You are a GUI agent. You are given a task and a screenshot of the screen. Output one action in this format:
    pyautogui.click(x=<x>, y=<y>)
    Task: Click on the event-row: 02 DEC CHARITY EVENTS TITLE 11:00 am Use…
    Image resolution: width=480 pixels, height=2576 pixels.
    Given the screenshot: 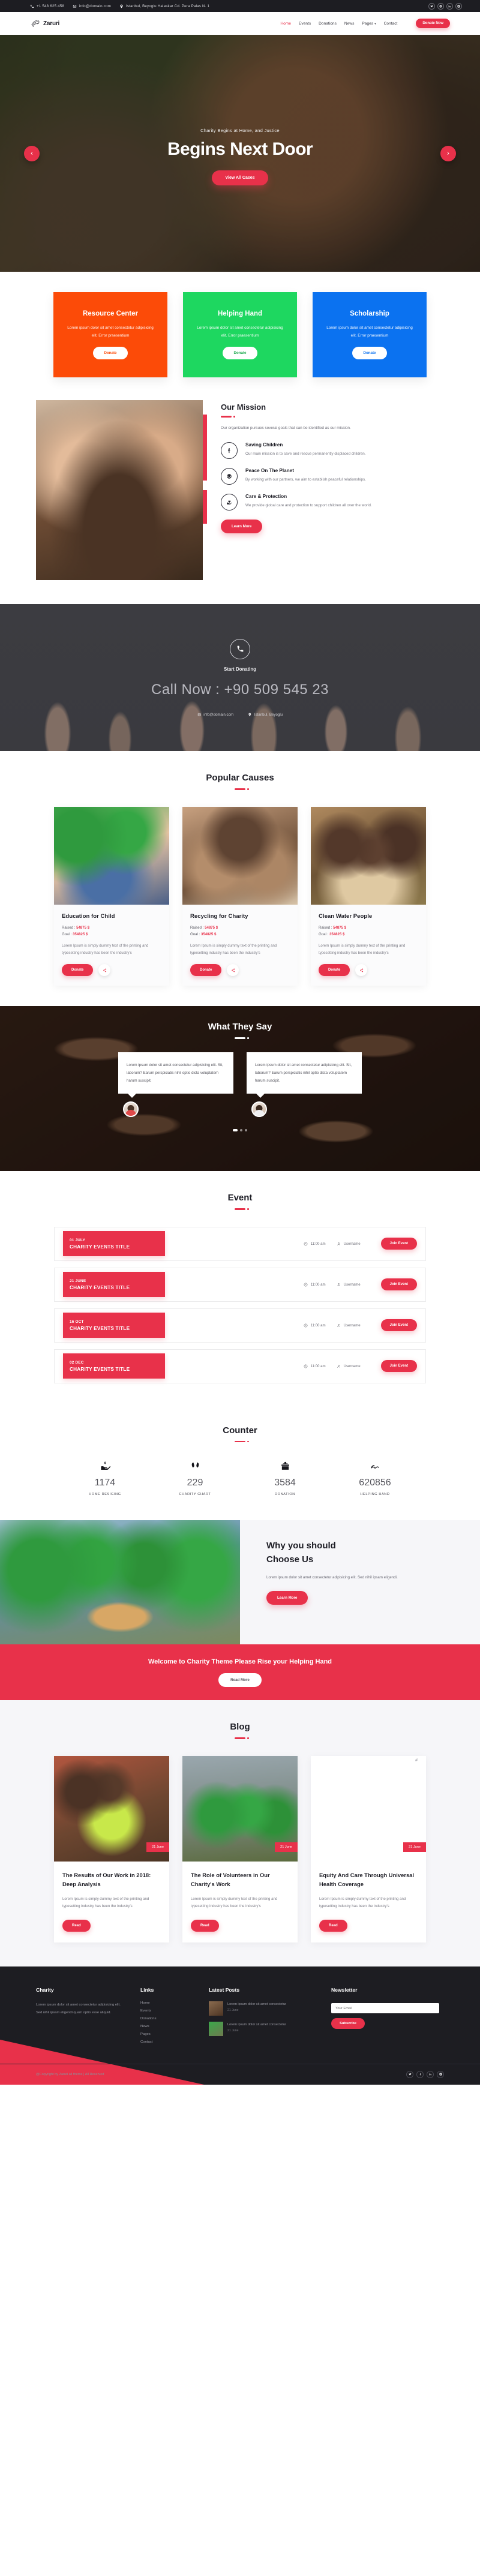 What is the action you would take?
    pyautogui.click(x=240, y=1366)
    